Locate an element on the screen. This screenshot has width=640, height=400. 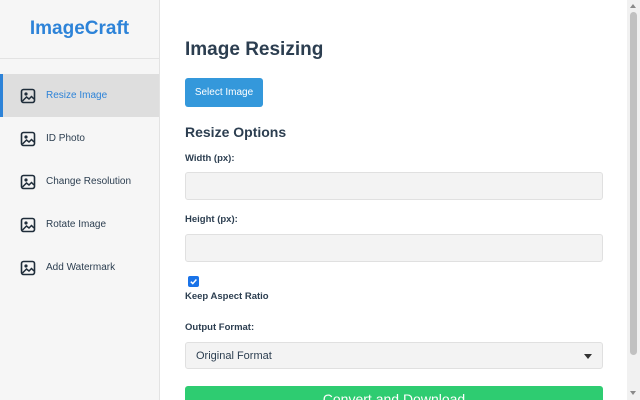
sidebar-item-add-watermark: Add Watermark is located at coordinates (79, 267).